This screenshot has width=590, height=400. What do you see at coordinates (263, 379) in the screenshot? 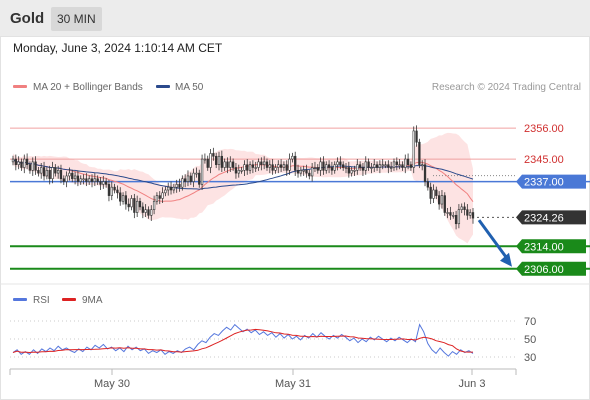
I see `time-axis-ticks: May 30 May 31 Jun 3` at bounding box center [263, 379].